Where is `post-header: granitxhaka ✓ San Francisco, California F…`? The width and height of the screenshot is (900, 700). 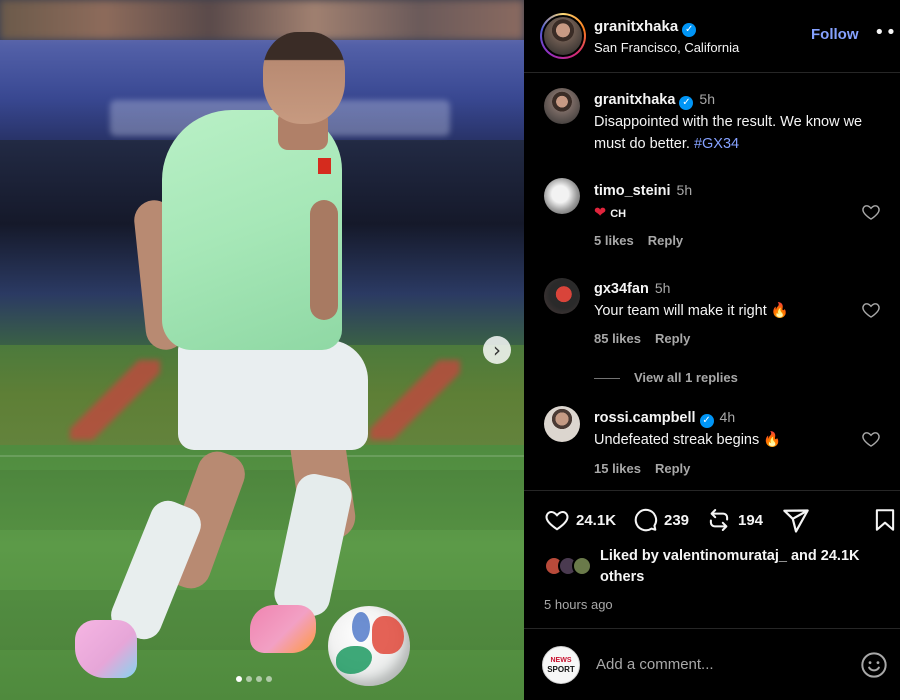 post-header: granitxhaka ✓ San Francisco, California F… is located at coordinates (712, 36).